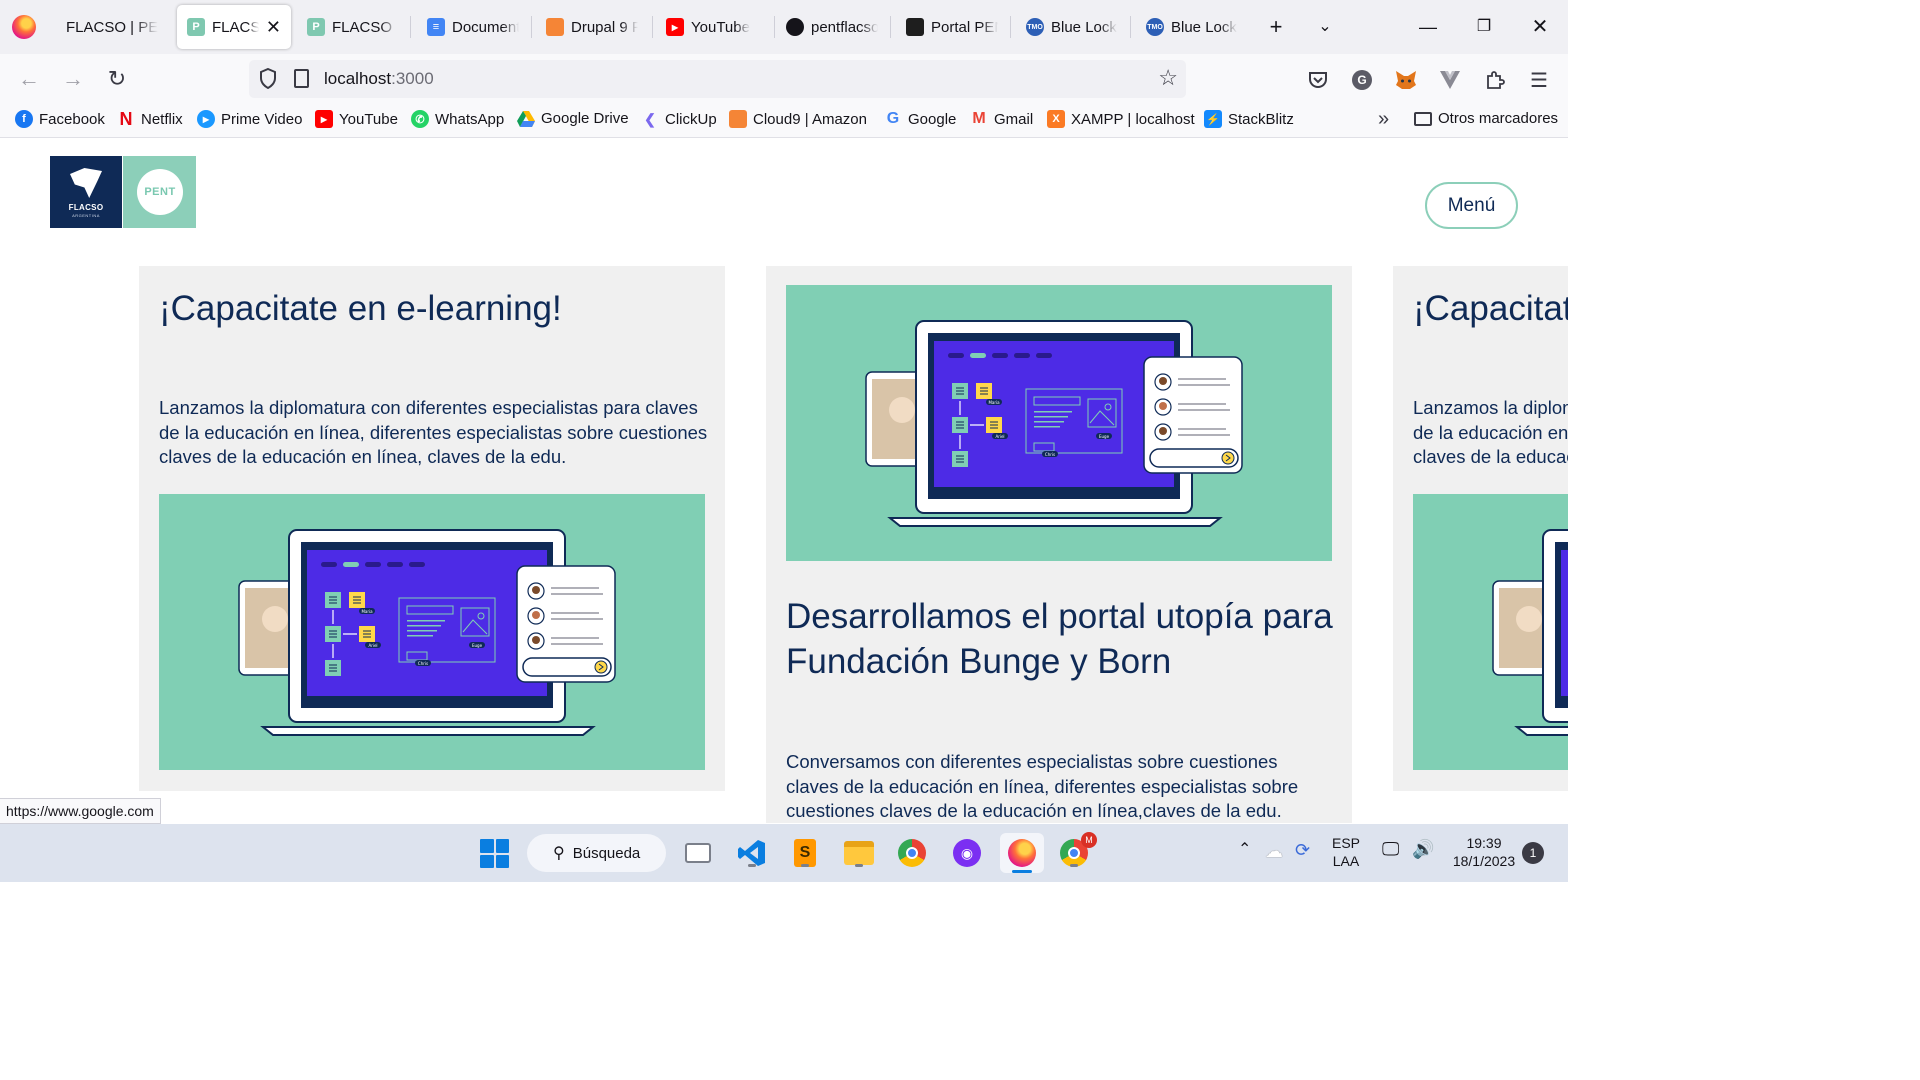 This screenshot has width=1920, height=1080. I want to click on tab-1: FLACSO | PENT, so click(112, 27).